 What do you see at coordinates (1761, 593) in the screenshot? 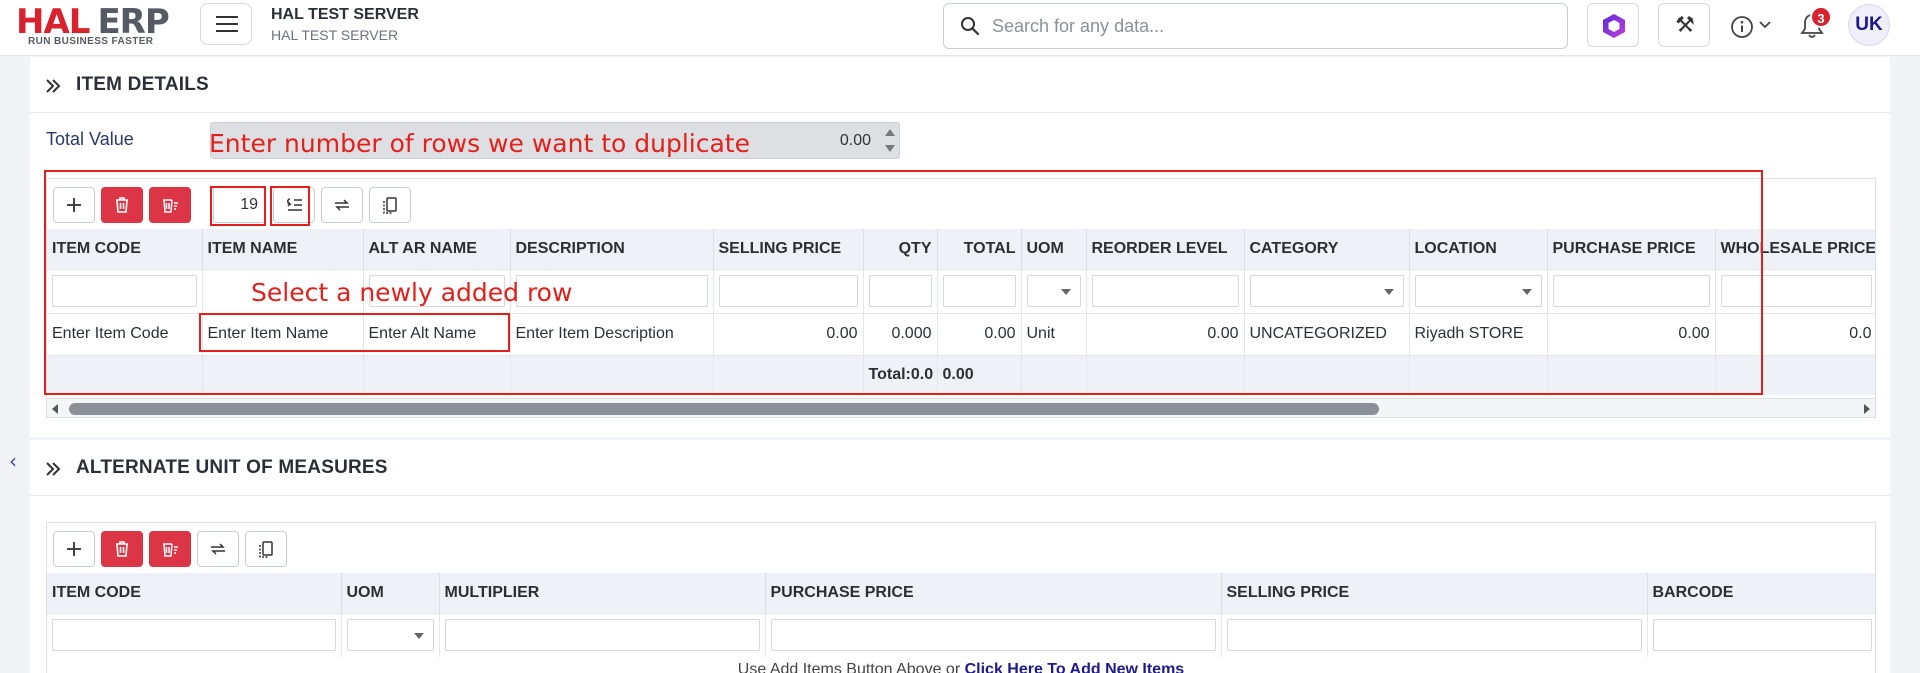
I see `column-header: BARCODE` at bounding box center [1761, 593].